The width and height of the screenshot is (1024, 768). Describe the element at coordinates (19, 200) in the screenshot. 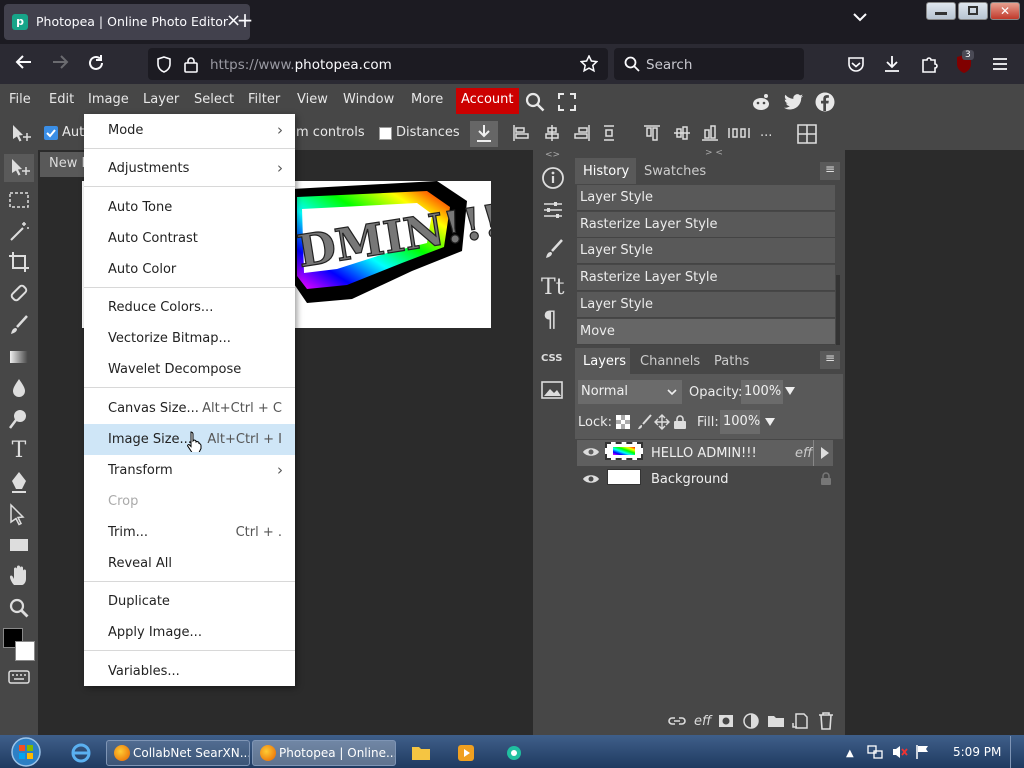

I see `marquee-tool-icon` at that location.